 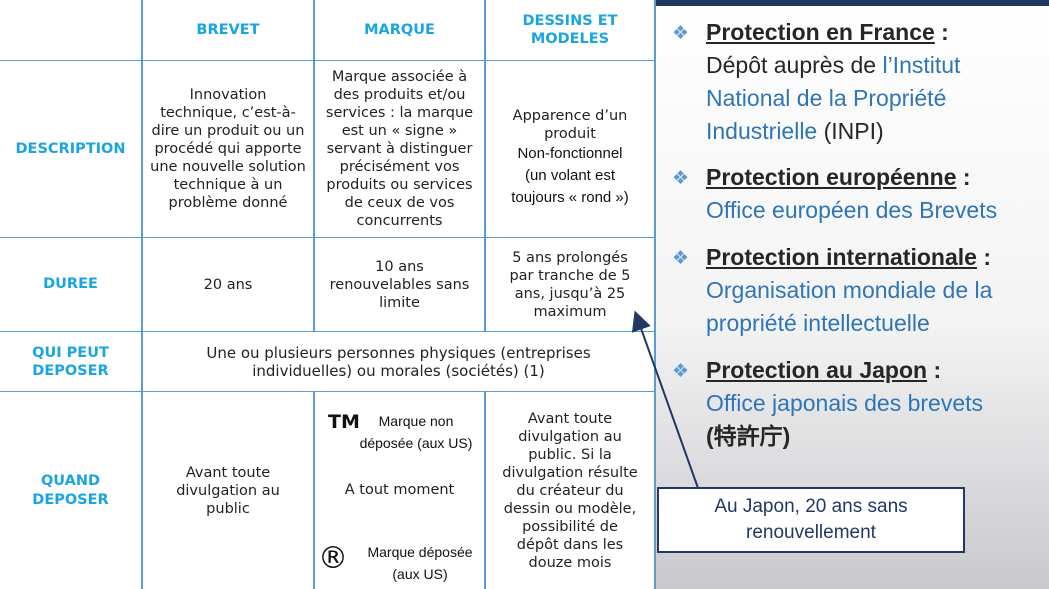 I want to click on japan-callout-box: Au Japon, 20 ans sans renouvellement, so click(x=811, y=520).